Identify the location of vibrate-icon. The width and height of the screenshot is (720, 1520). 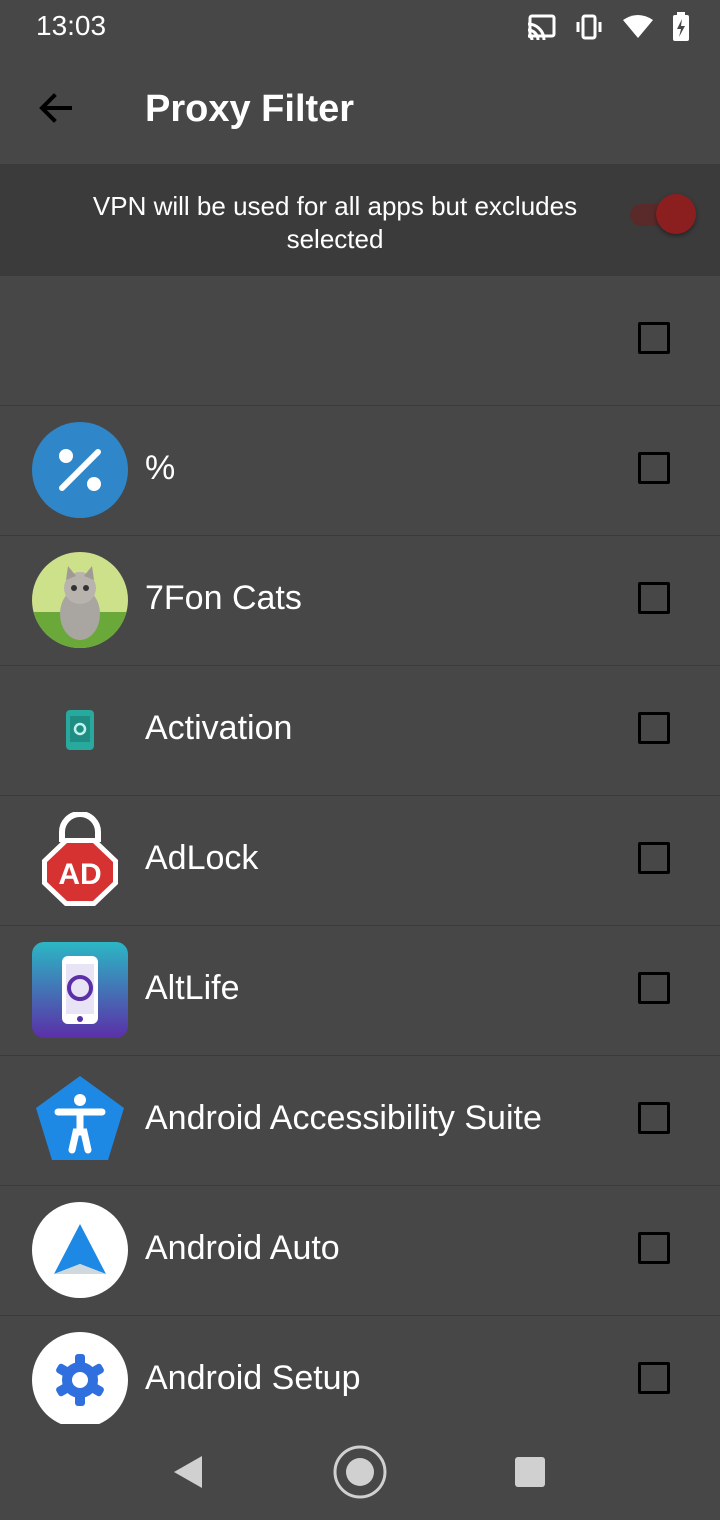
(589, 27).